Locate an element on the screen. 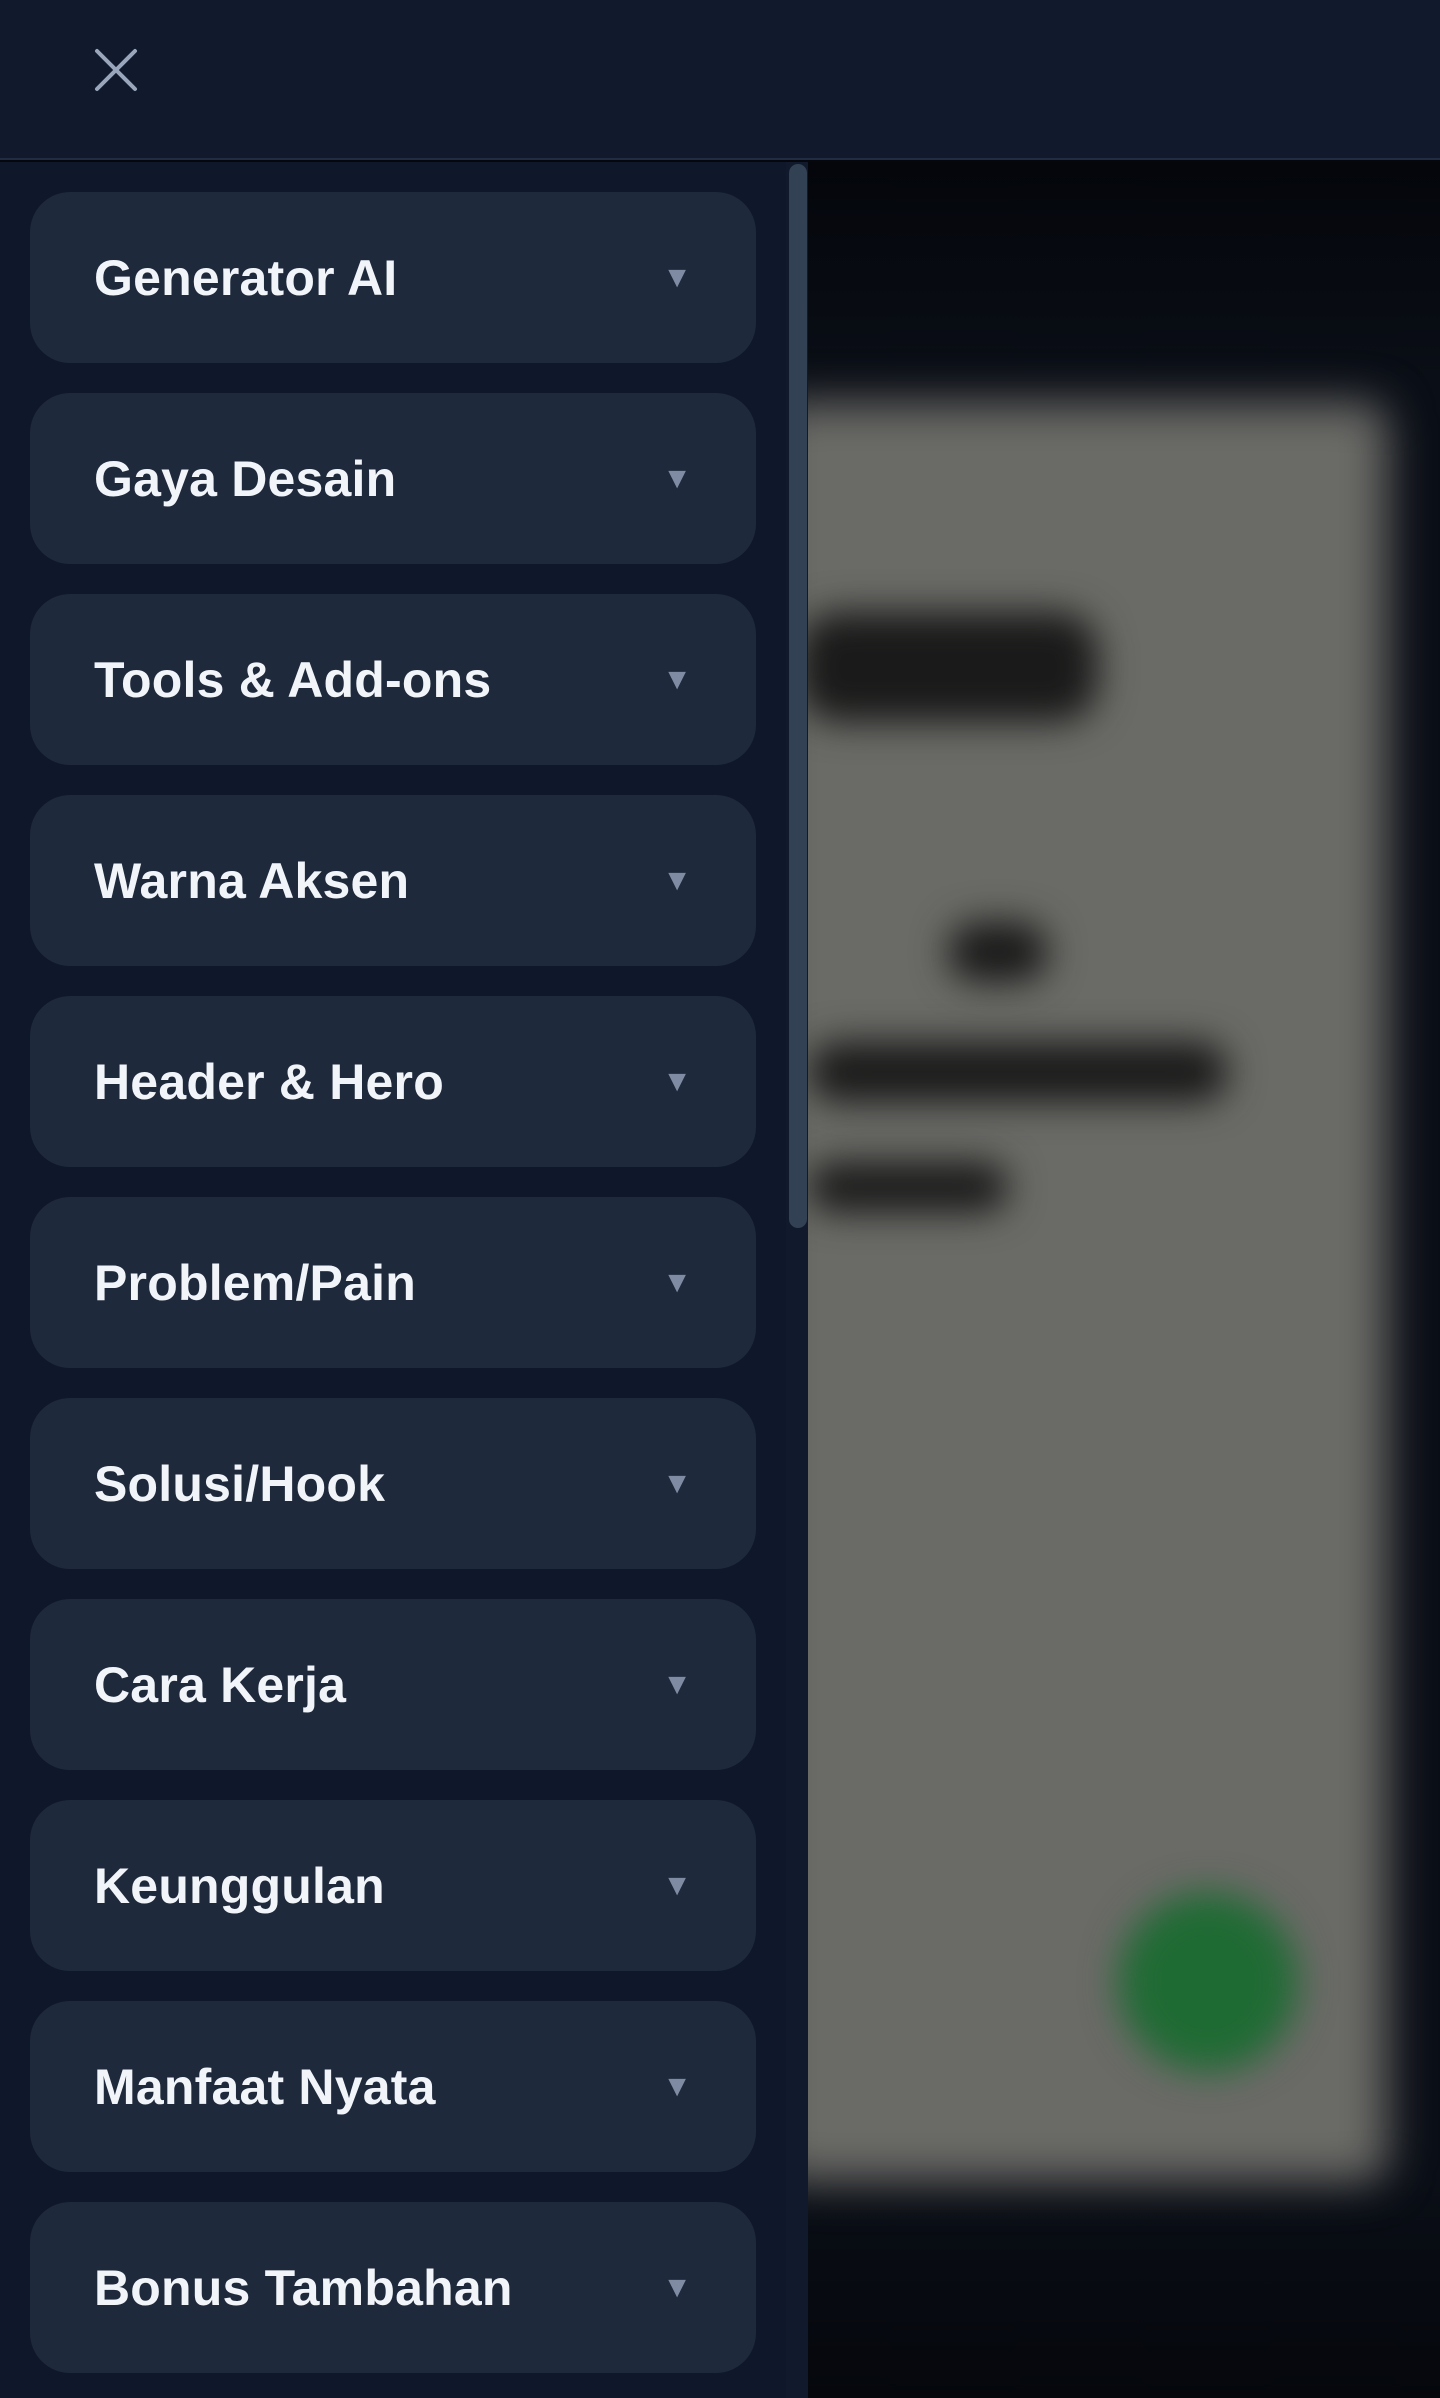 Image resolution: width=1440 pixels, height=2398 pixels. menu-item: Problem/Pain ▼ is located at coordinates (393, 1282).